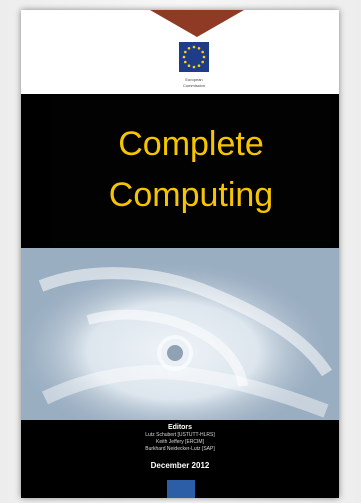  Describe the element at coordinates (194, 57) in the screenshot. I see `eu-flag-icon` at that location.